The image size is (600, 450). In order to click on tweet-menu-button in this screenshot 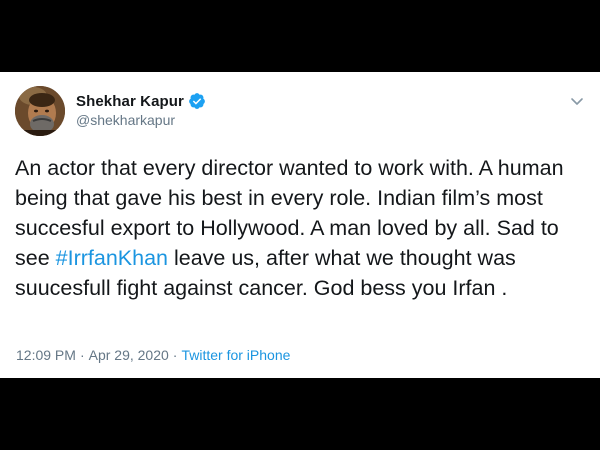, I will do `click(577, 101)`.